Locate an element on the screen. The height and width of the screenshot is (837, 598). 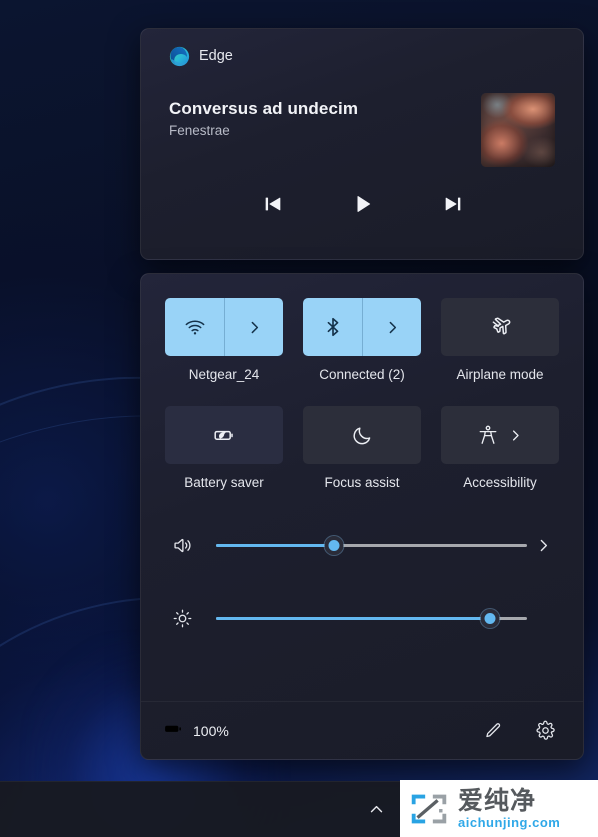
accessibility-tile-label: Accessibility is located at coordinates (500, 482).